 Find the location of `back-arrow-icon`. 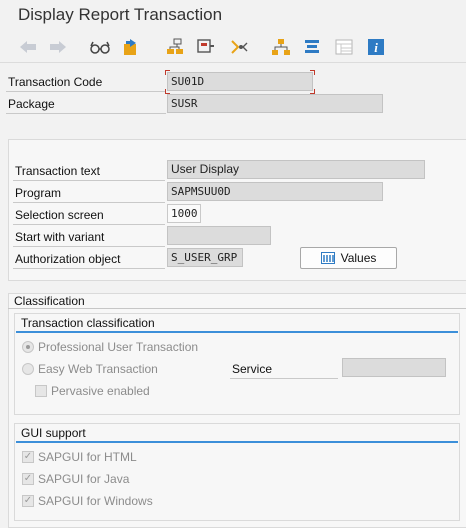

back-arrow-icon is located at coordinates (28, 47).